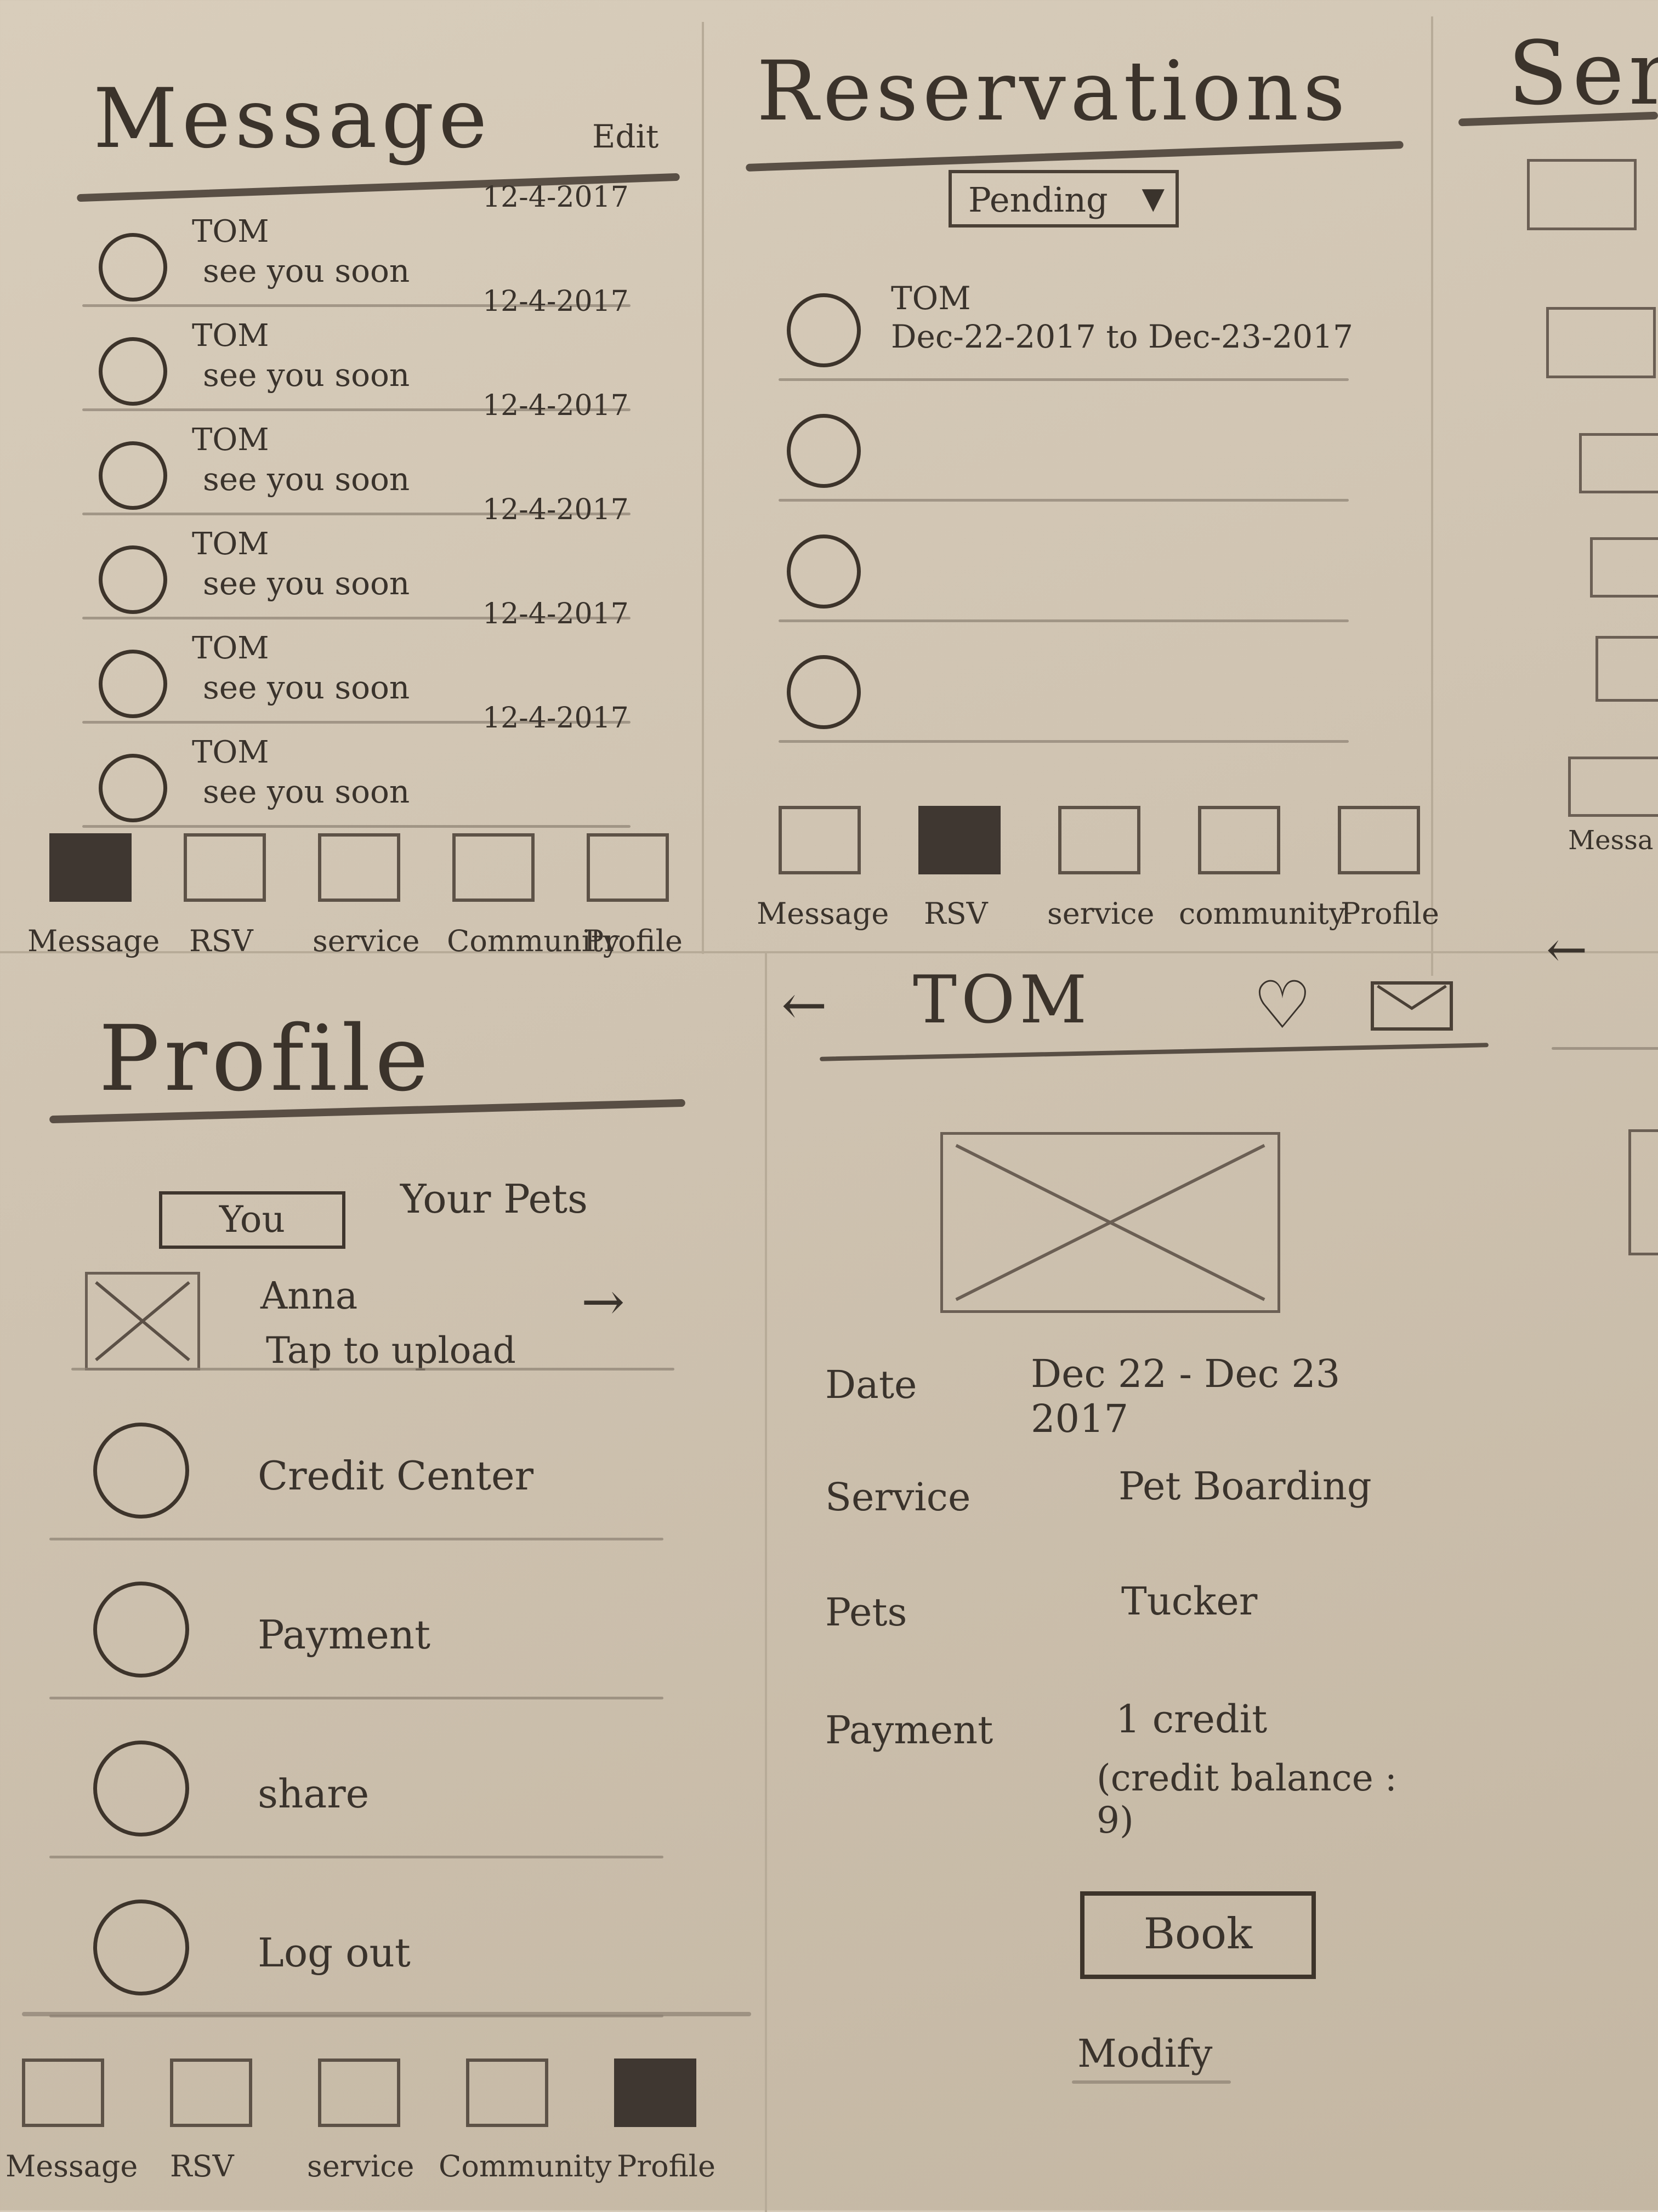 Image resolution: width=1658 pixels, height=2212 pixels. I want to click on forward-arrow-icon: →, so click(603, 1302).